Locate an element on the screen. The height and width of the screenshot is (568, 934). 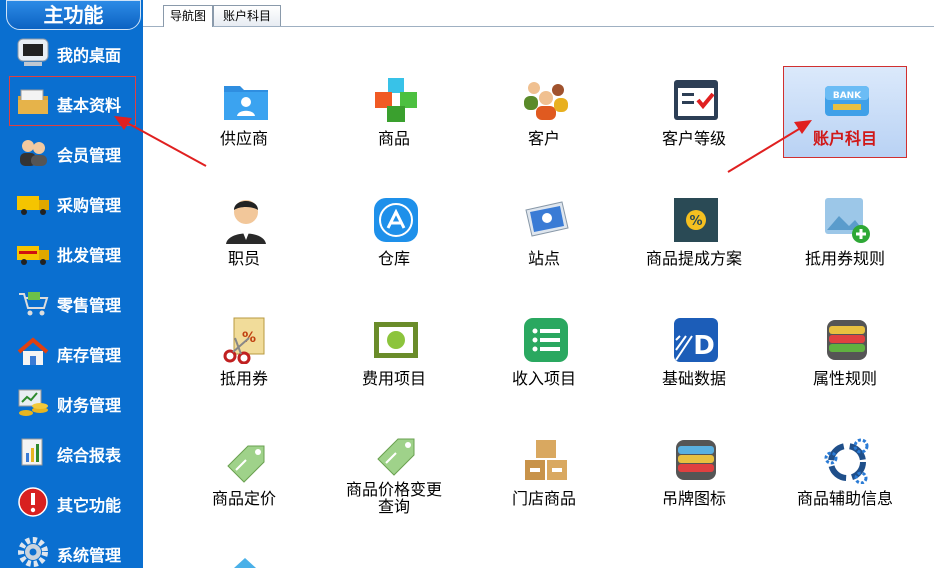
sidebar-item-finance: 财务管理 is located at coordinates (71, 402).